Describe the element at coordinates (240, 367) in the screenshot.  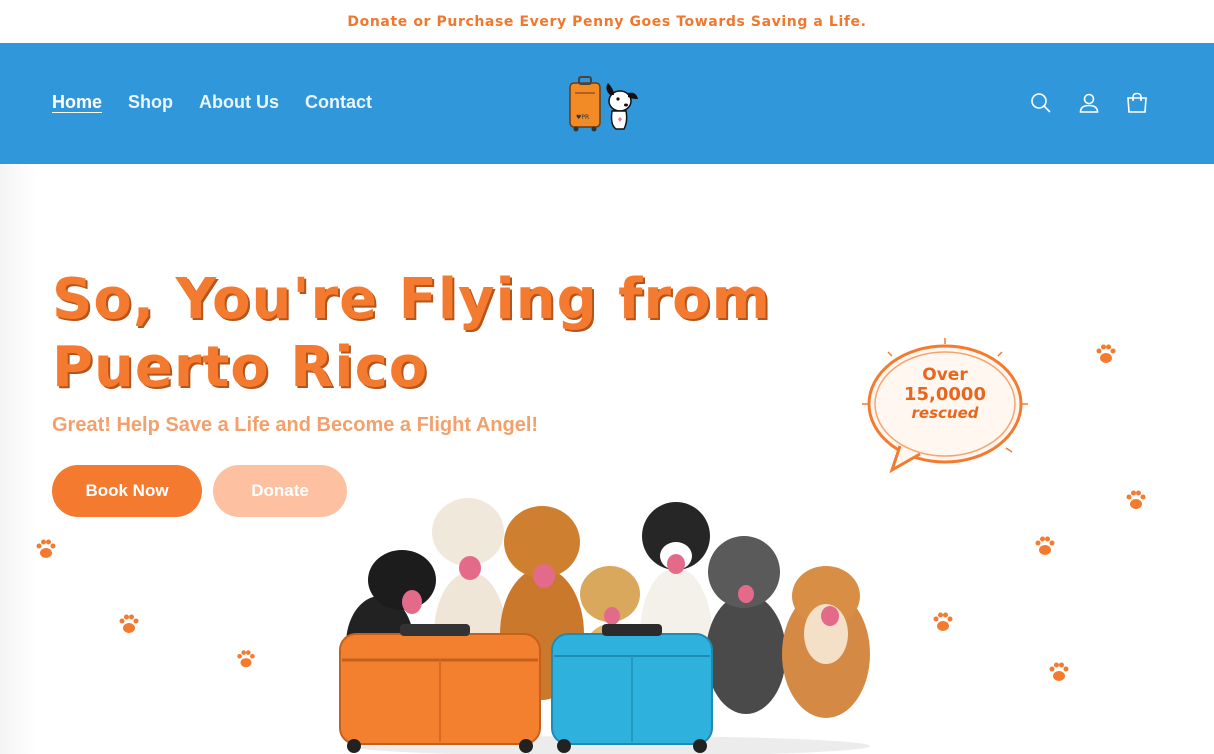
I see `hero-title-line2: Puerto Rico` at that location.